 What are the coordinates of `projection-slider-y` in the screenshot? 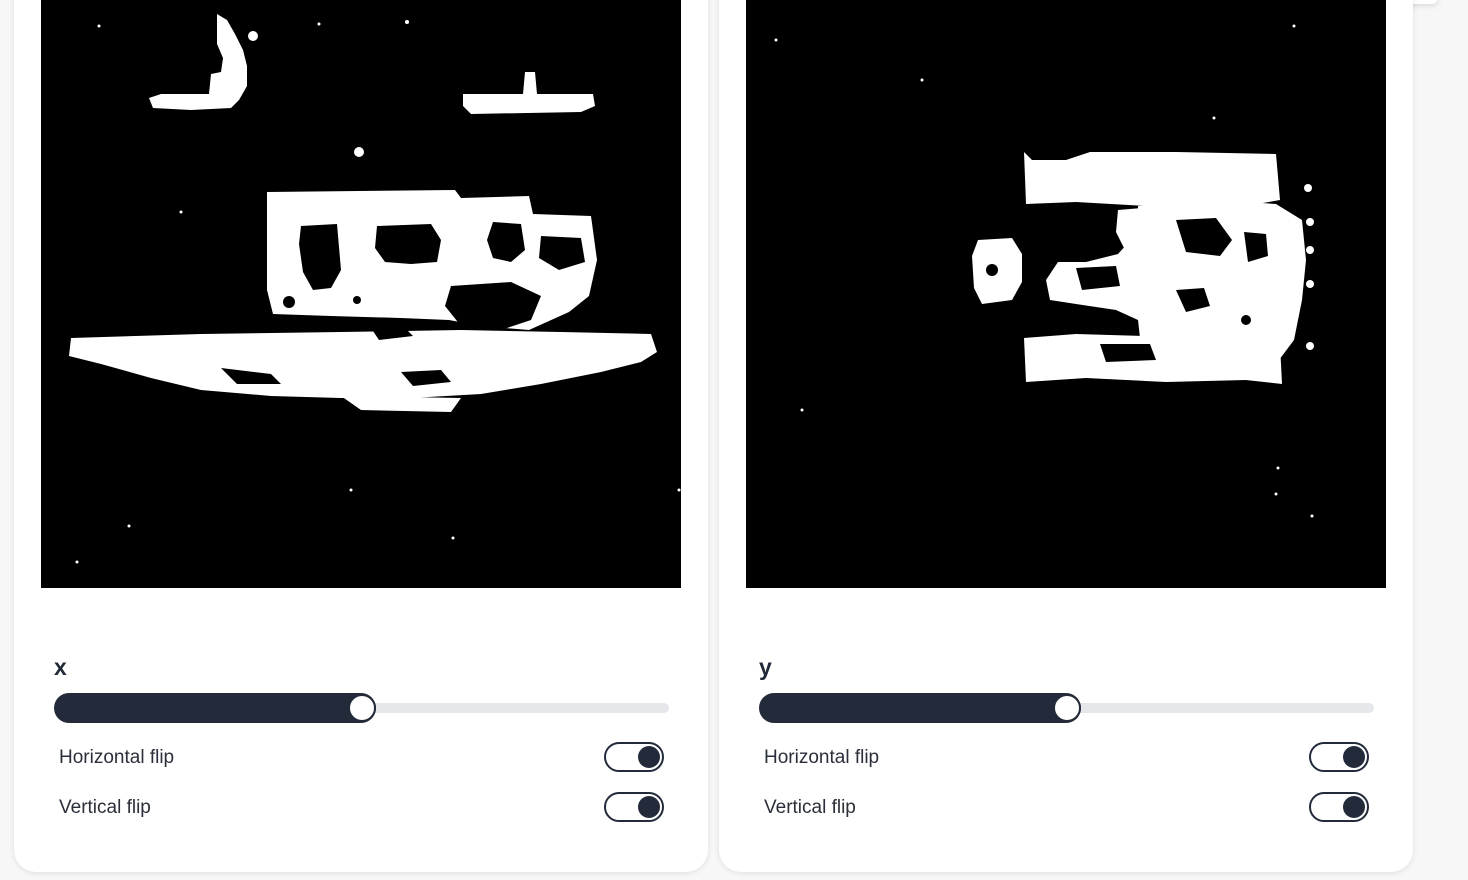 It's located at (1066, 708).